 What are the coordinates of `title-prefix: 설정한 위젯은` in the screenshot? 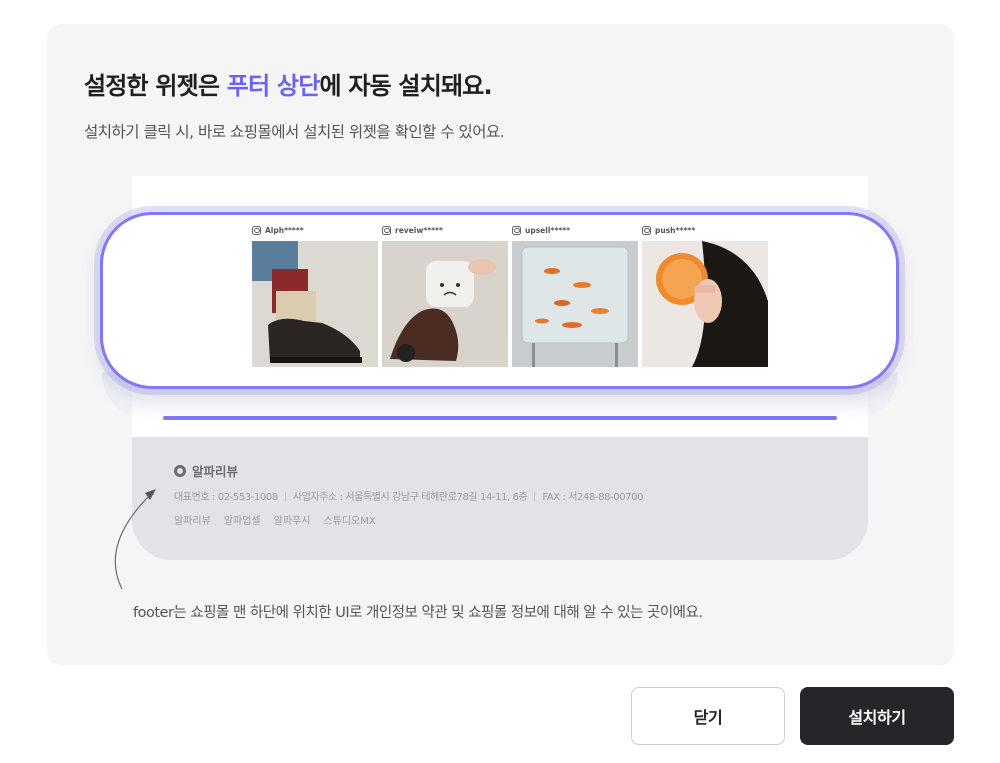 It's located at (155, 86).